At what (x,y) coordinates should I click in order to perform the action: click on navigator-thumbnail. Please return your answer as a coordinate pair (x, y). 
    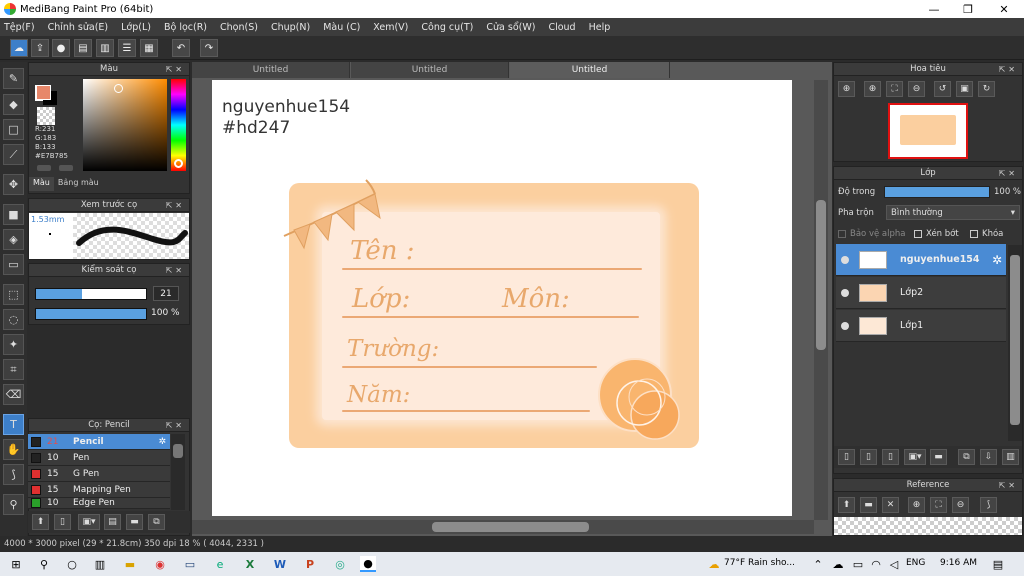
    Looking at the image, I should click on (928, 131).